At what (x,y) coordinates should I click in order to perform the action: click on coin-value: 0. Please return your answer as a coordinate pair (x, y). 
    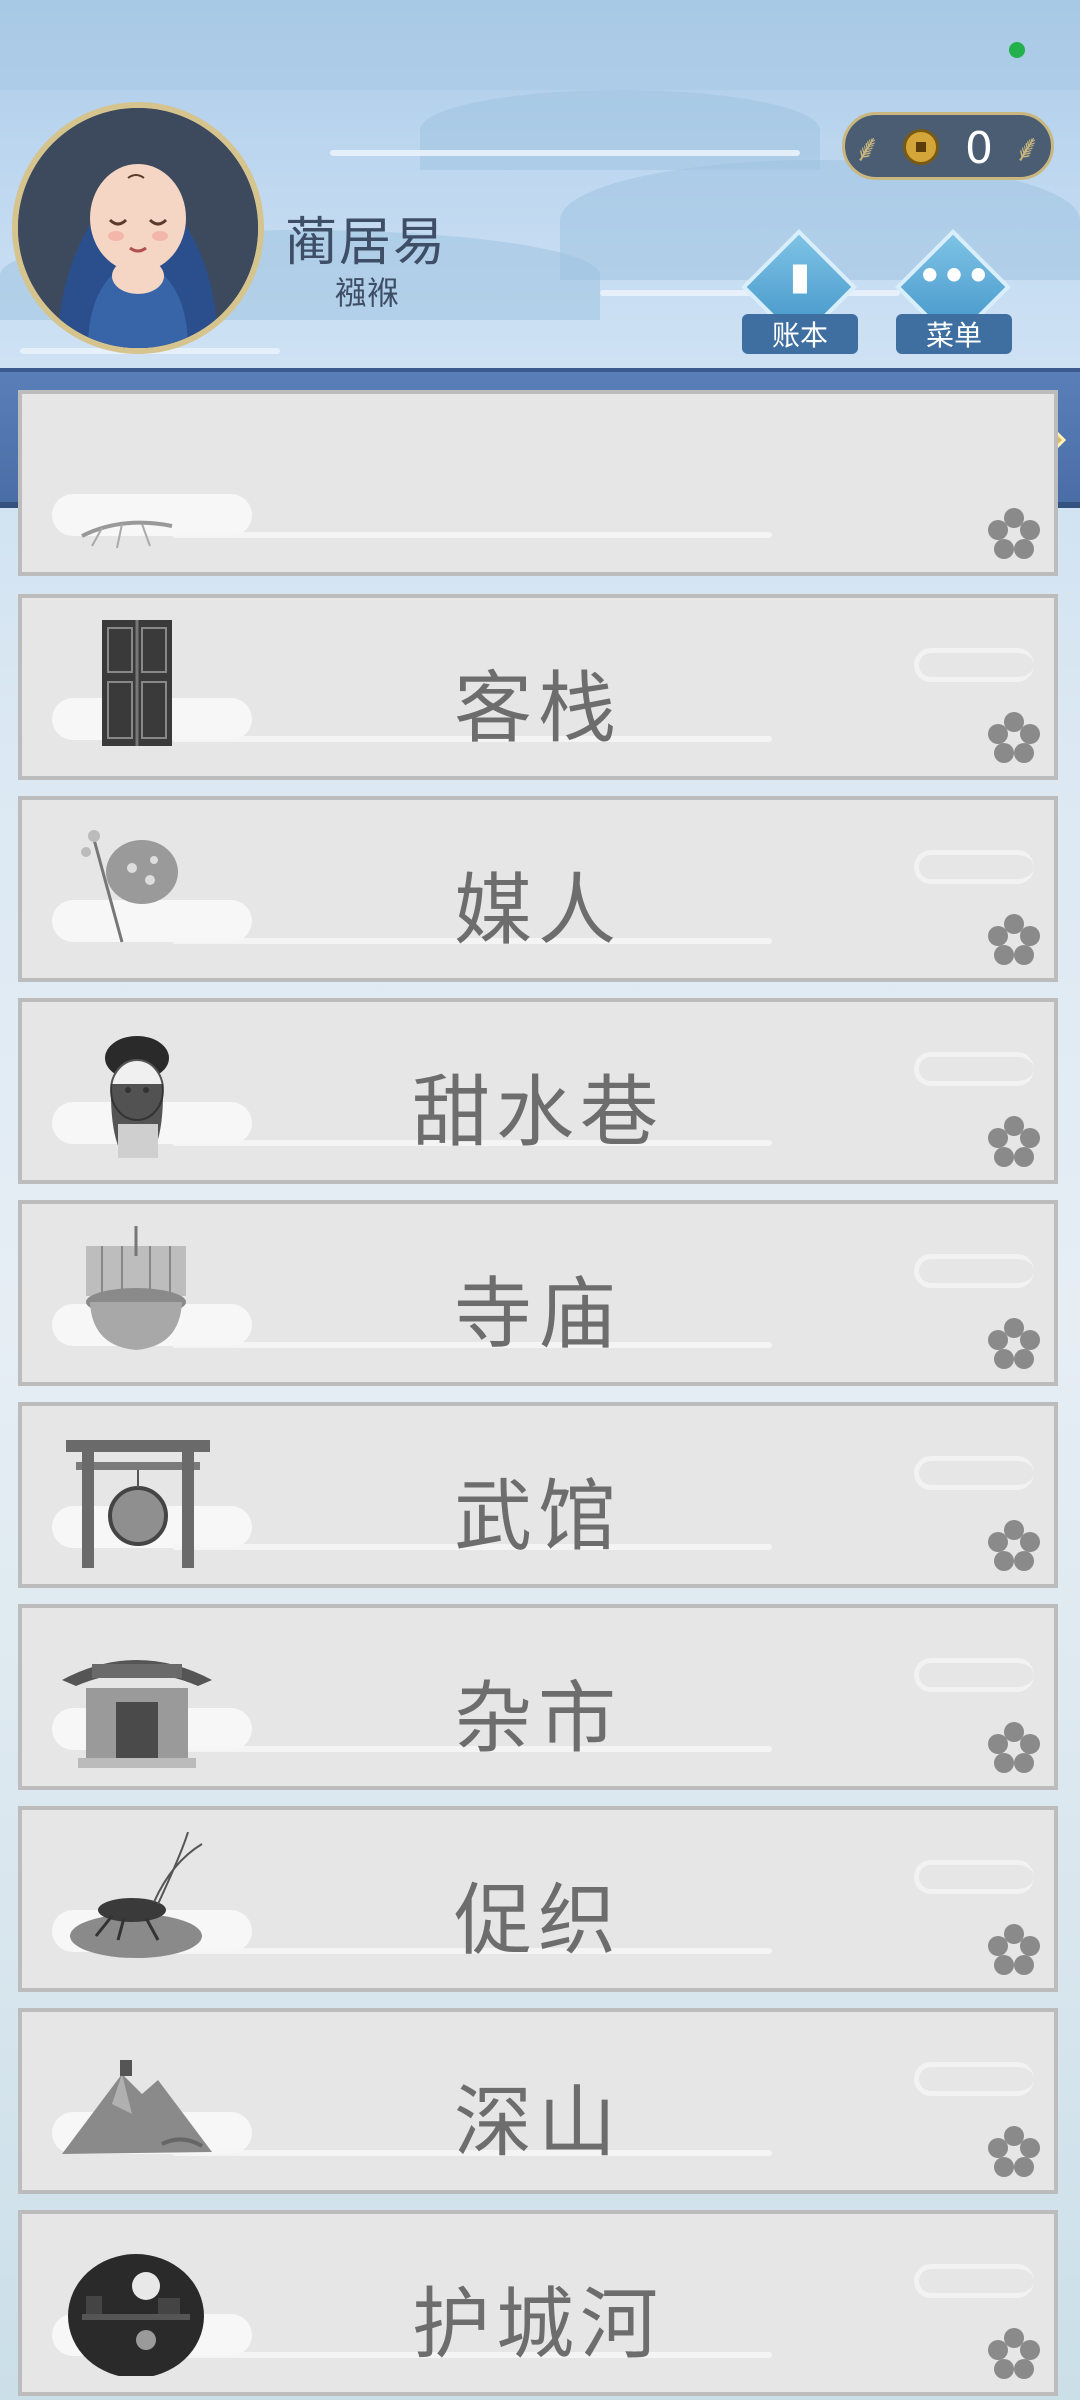
    Looking at the image, I should click on (979, 148).